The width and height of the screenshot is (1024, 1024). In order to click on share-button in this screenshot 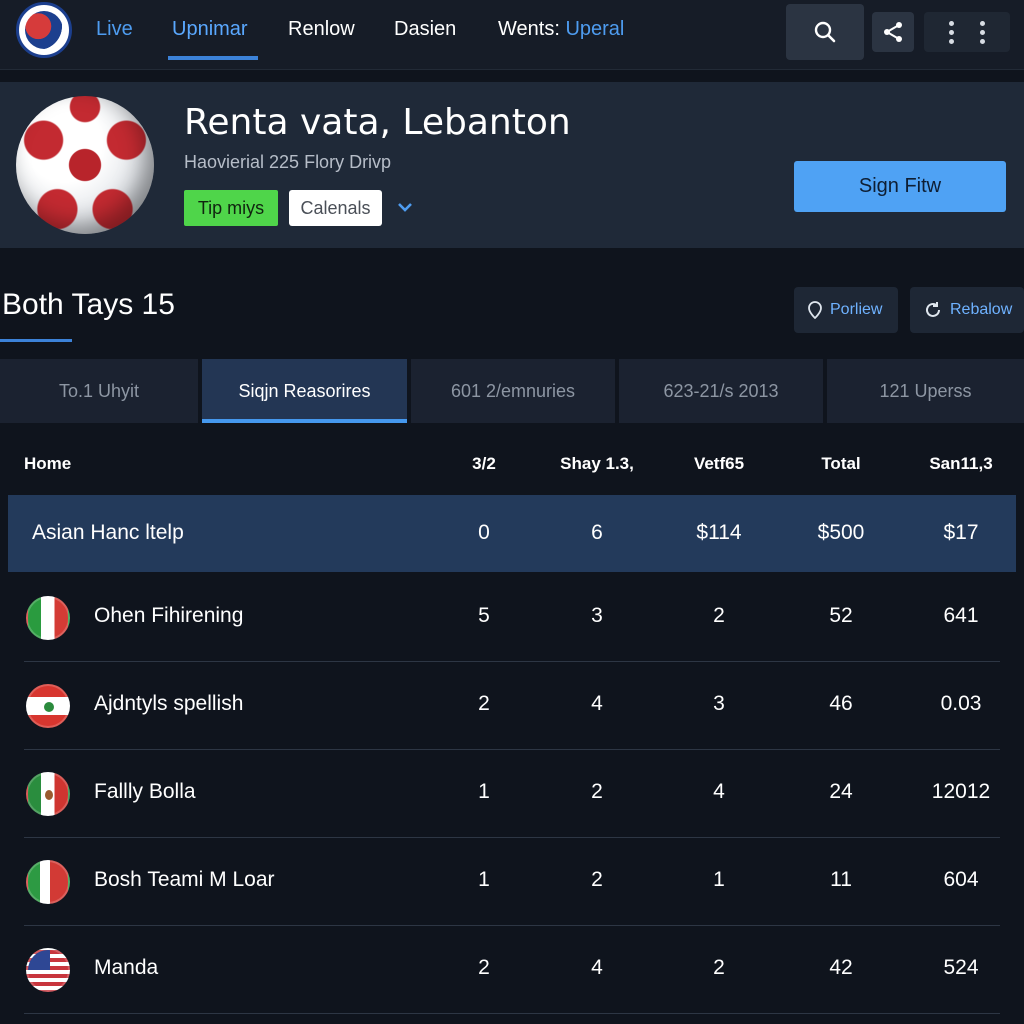, I will do `click(893, 32)`.